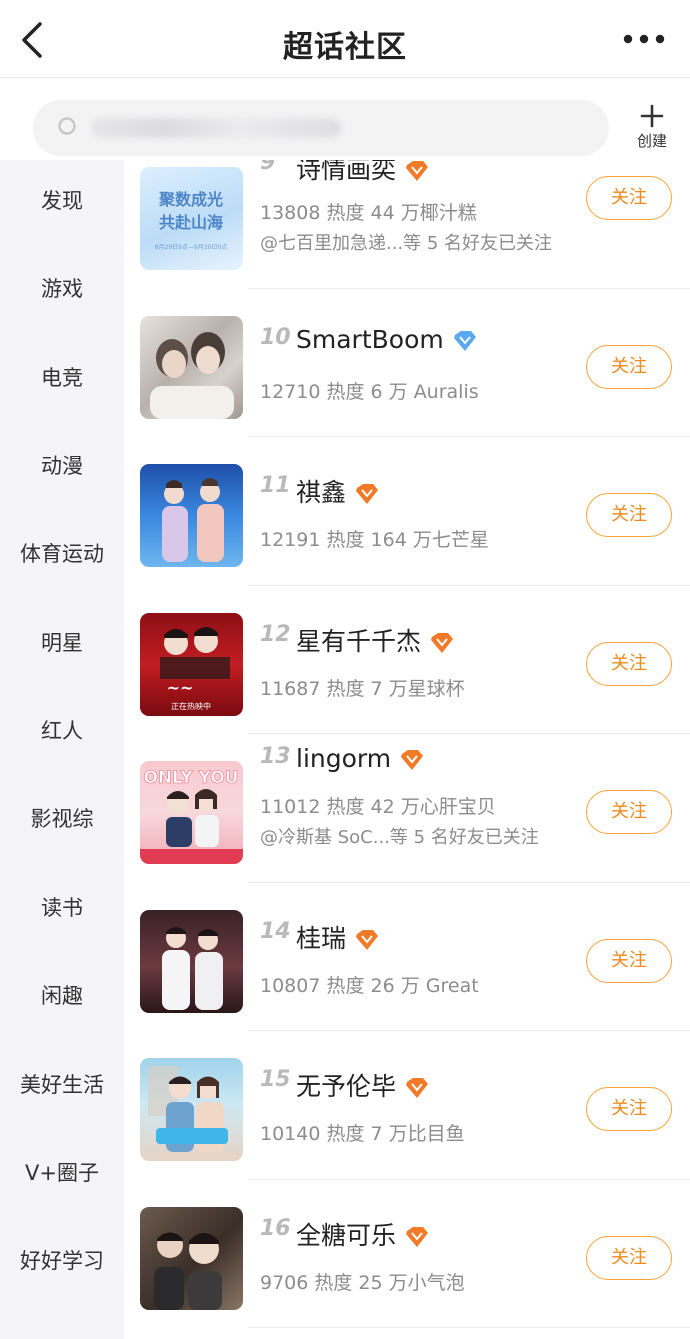 Image resolution: width=690 pixels, height=1339 pixels. I want to click on community-name: 桂瑞, so click(338, 937).